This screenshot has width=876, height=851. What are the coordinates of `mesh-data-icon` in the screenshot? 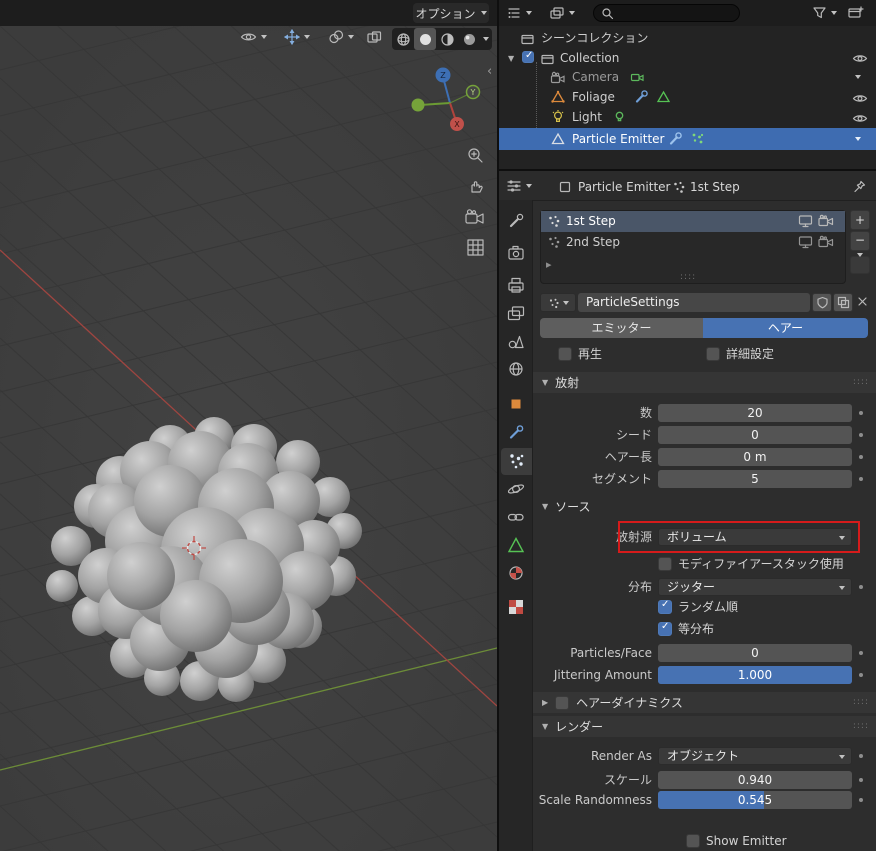 It's located at (663, 96).